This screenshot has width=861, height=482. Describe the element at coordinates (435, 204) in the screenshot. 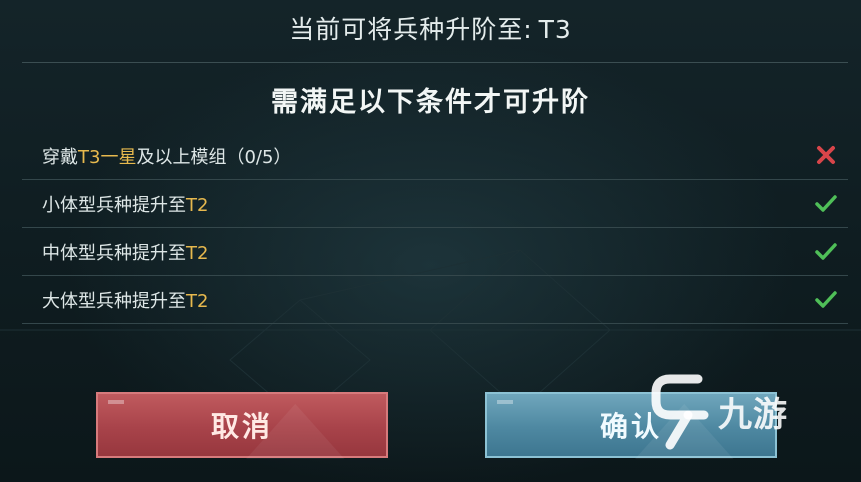

I see `condition-row-small-unit: 小体型兵种提升至T2` at that location.